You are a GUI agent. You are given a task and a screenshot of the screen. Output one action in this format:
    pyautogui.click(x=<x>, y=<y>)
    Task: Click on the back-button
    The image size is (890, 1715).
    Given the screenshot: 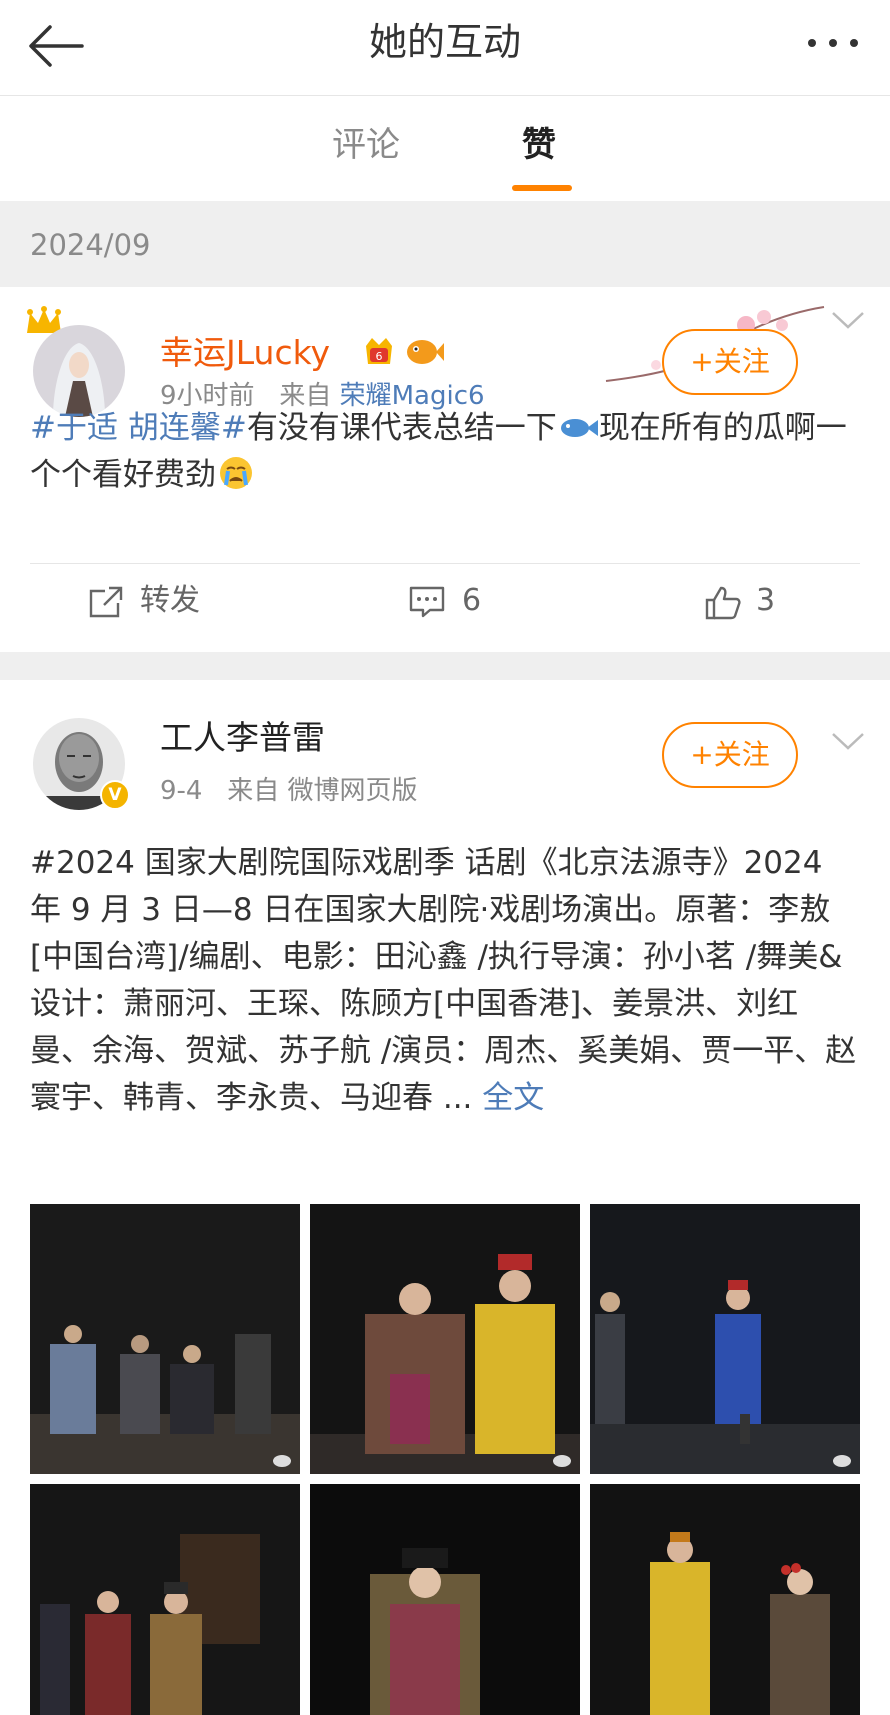 What is the action you would take?
    pyautogui.click(x=56, y=46)
    